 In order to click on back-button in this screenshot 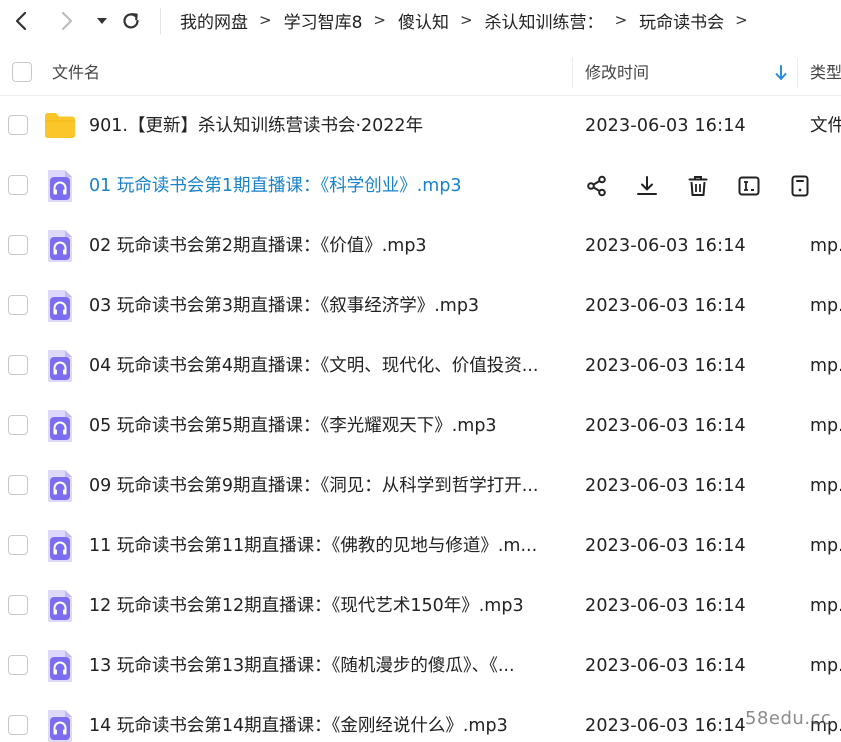, I will do `click(21, 21)`.